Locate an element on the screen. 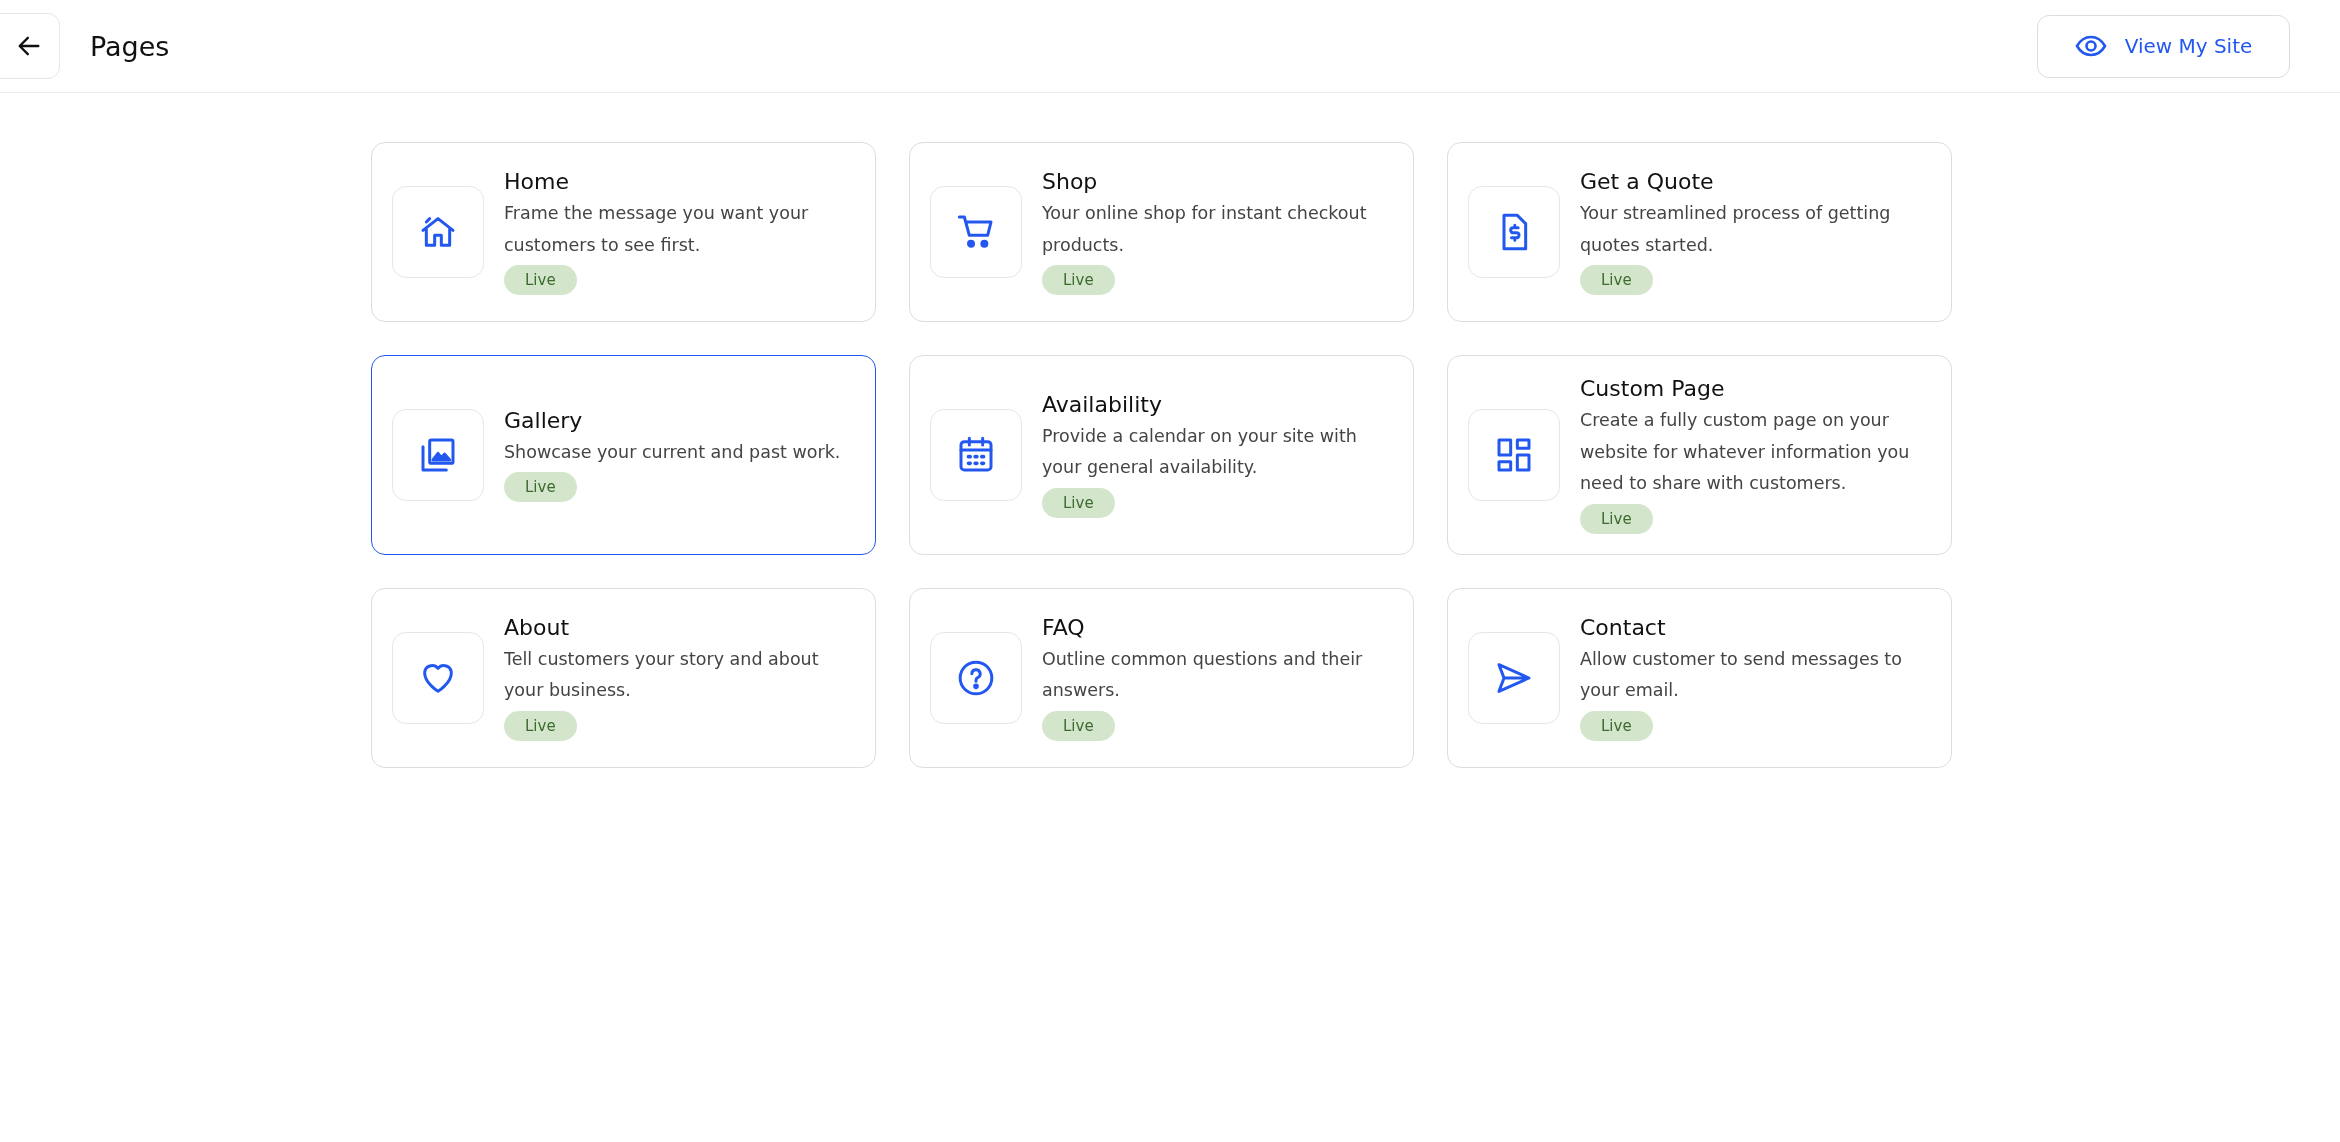 The height and width of the screenshot is (1142, 2340). eye-icon is located at coordinates (2090, 46).